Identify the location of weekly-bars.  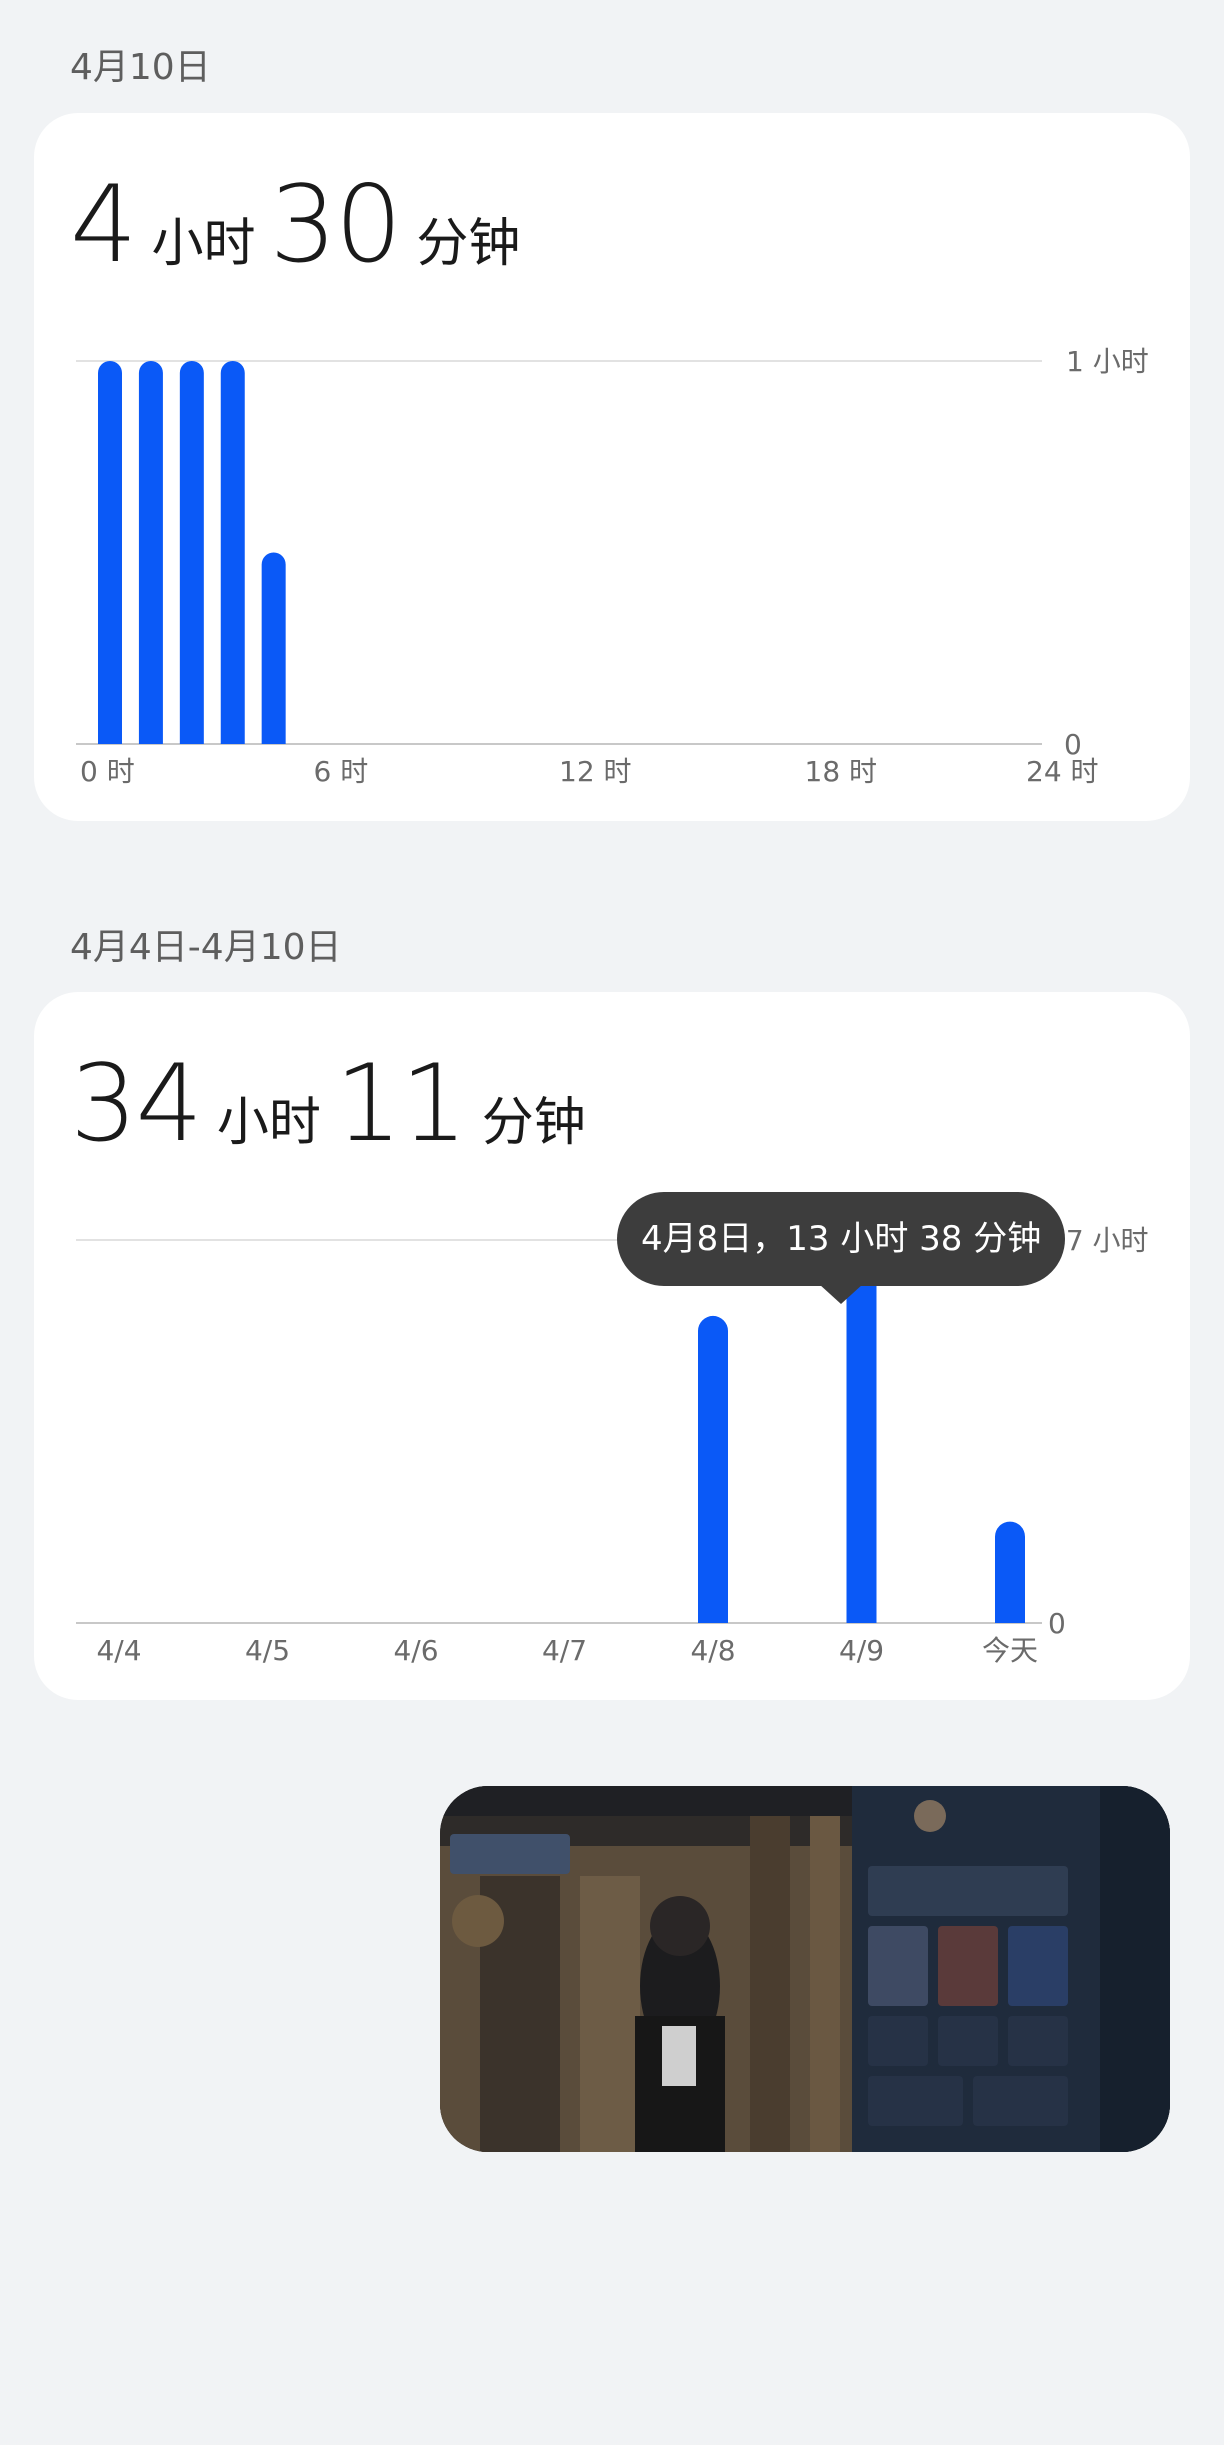
(861, 1442).